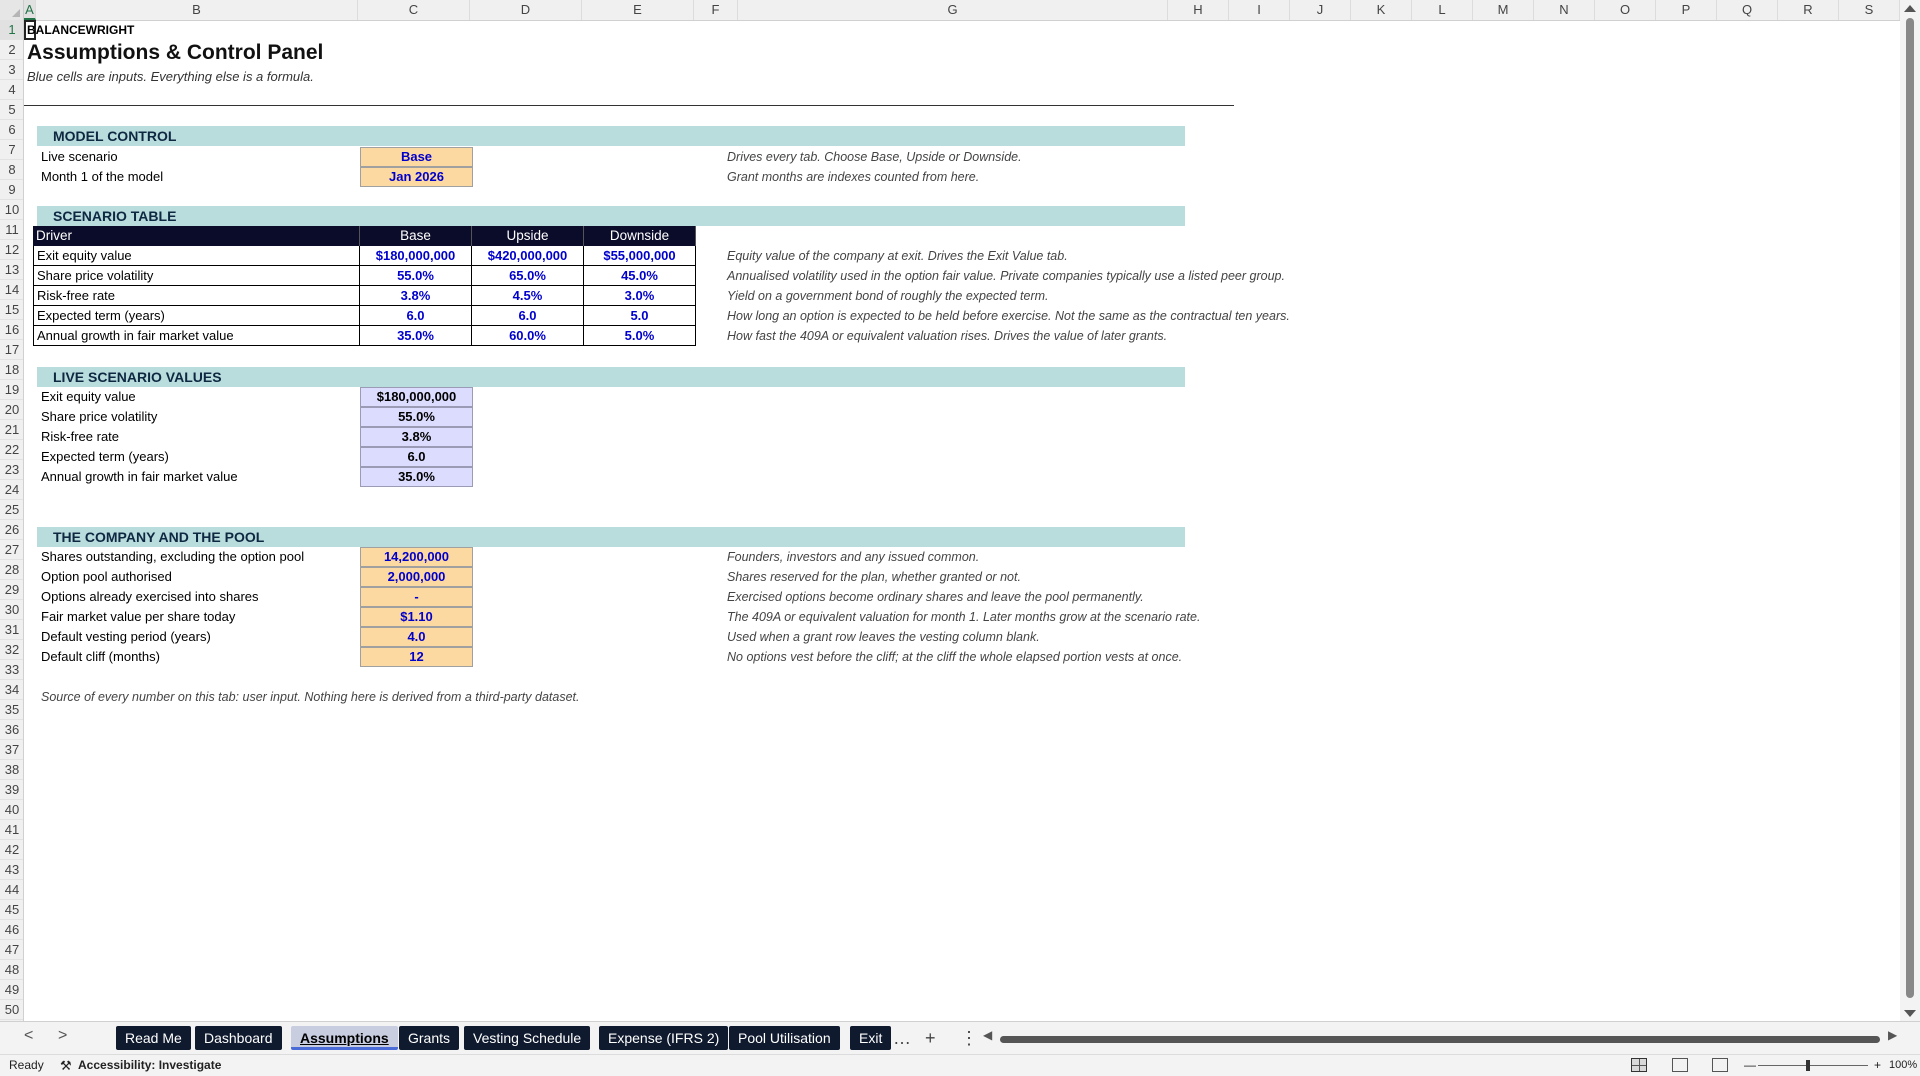  What do you see at coordinates (12, 10) in the screenshot?
I see `select-all-corner` at bounding box center [12, 10].